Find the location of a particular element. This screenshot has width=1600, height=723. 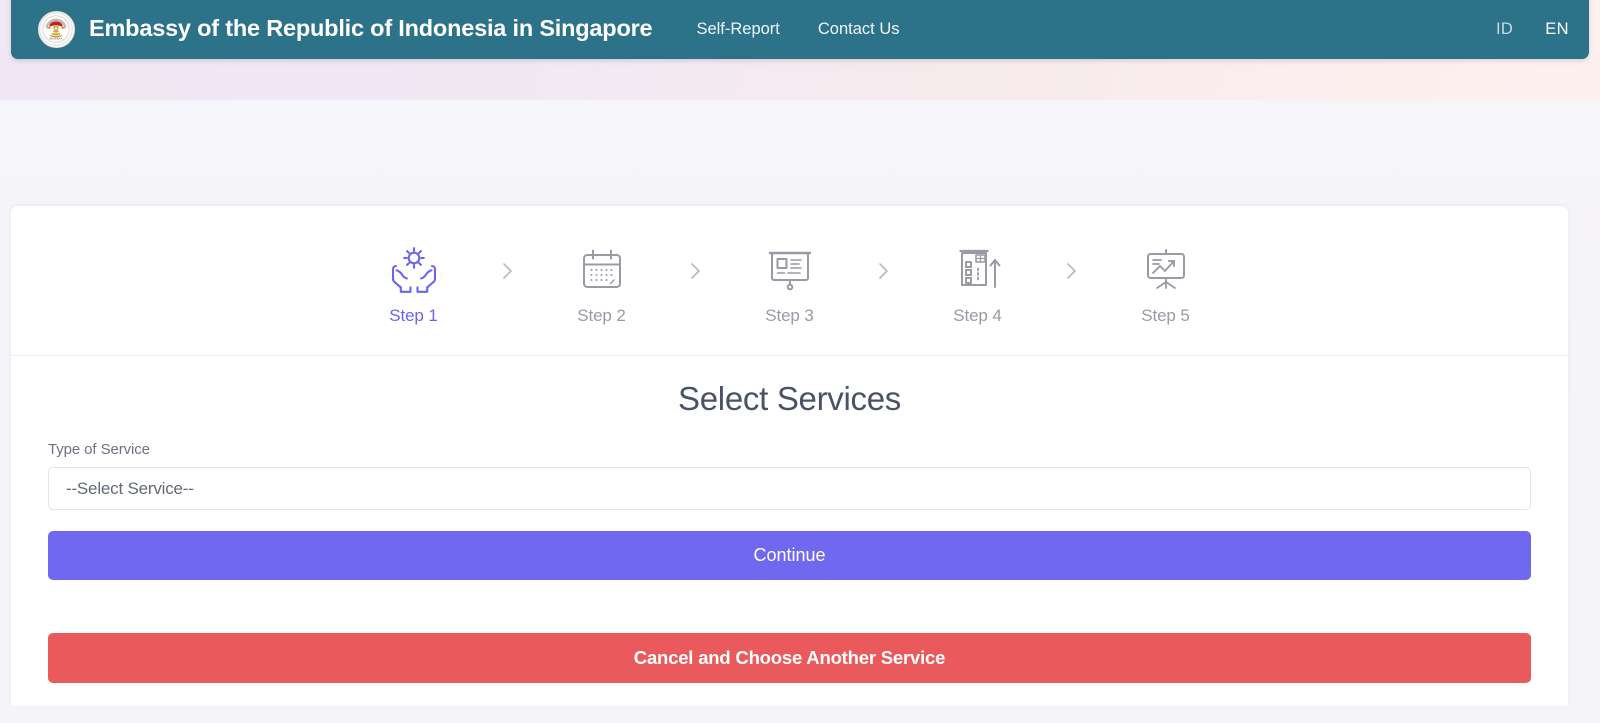

service-type-selected-value: --Select Service-- is located at coordinates (130, 488).